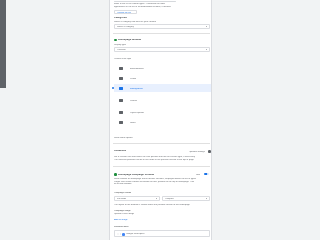  Describe the element at coordinates (136, 89) in the screenshot. I see `icon-option-label: Management` at that location.